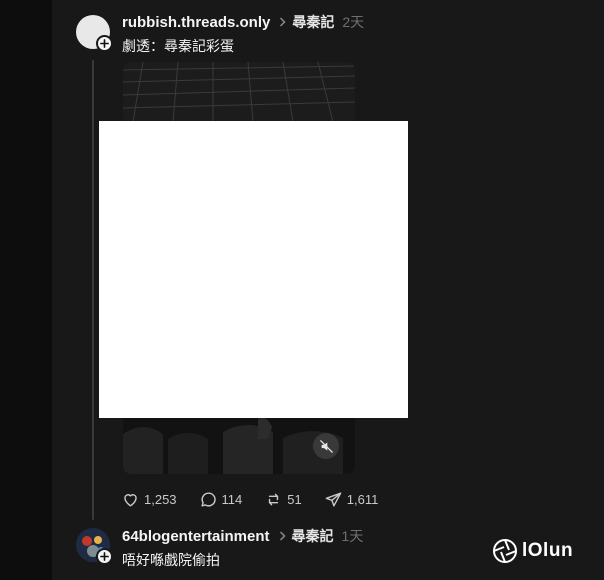  Describe the element at coordinates (333, 499) in the screenshot. I see `send-icon` at that location.